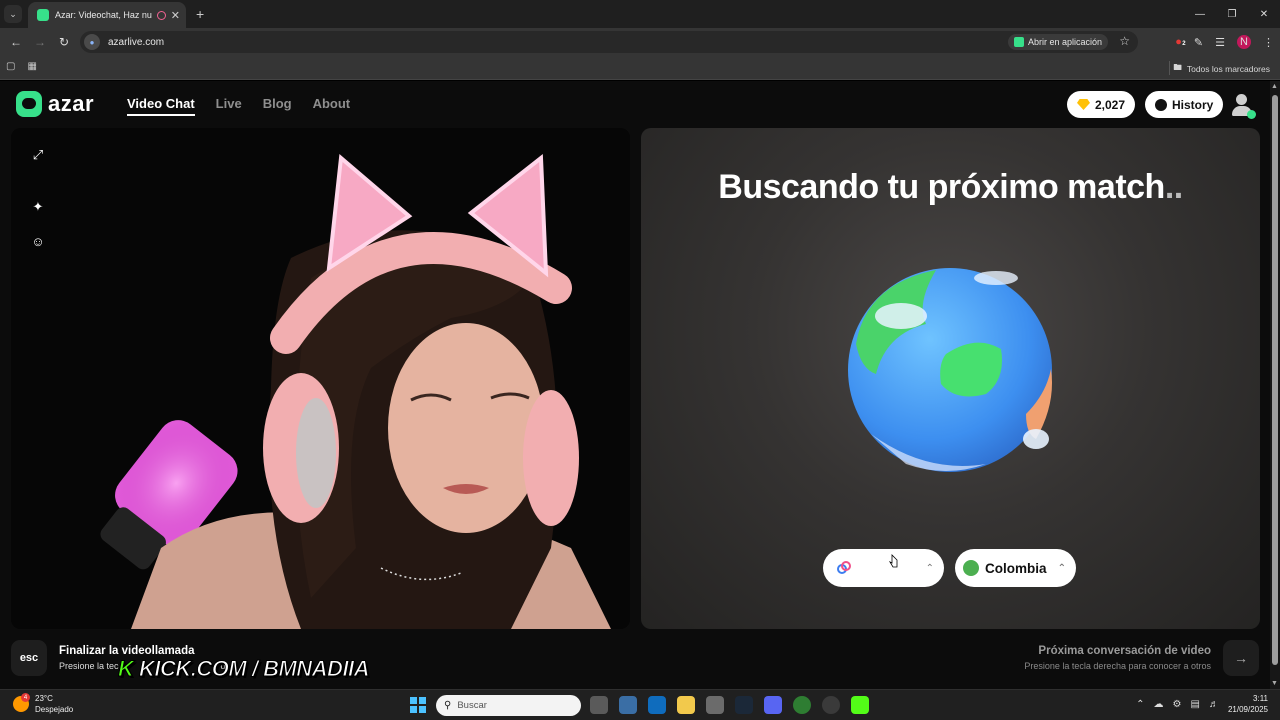 Image resolution: width=1280 pixels, height=720 pixels. What do you see at coordinates (1251, 114) in the screenshot?
I see `online-status-dot` at bounding box center [1251, 114].